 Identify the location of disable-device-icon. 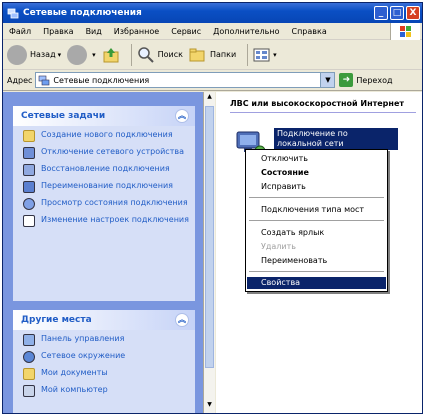
(29, 153).